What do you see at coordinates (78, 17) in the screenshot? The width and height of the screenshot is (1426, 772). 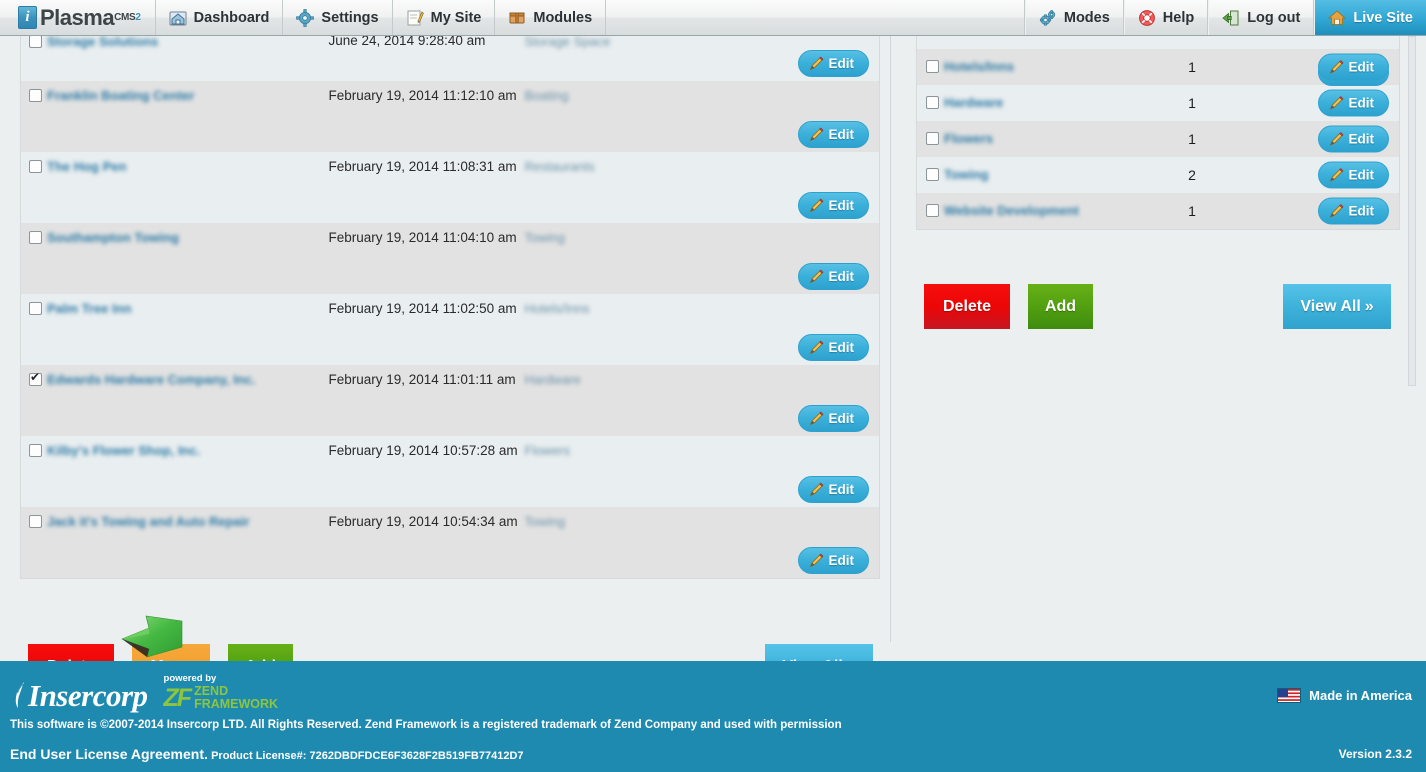 I see `plasma-cms-logo: i Plasma CMS2` at bounding box center [78, 17].